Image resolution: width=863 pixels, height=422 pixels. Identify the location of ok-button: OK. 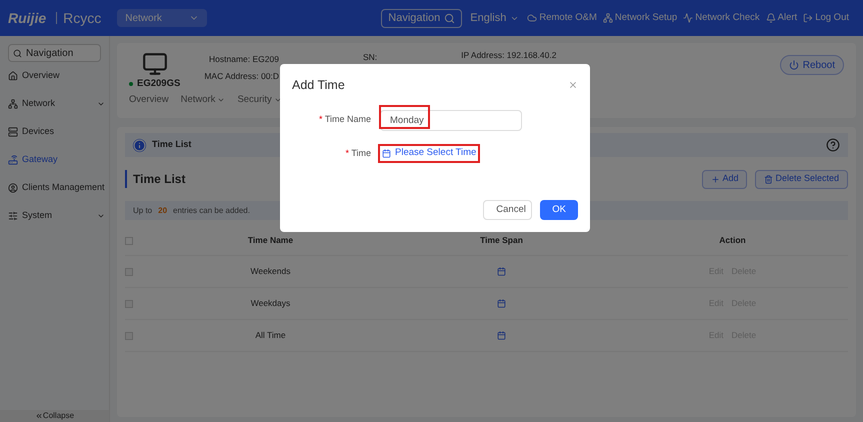
(559, 210).